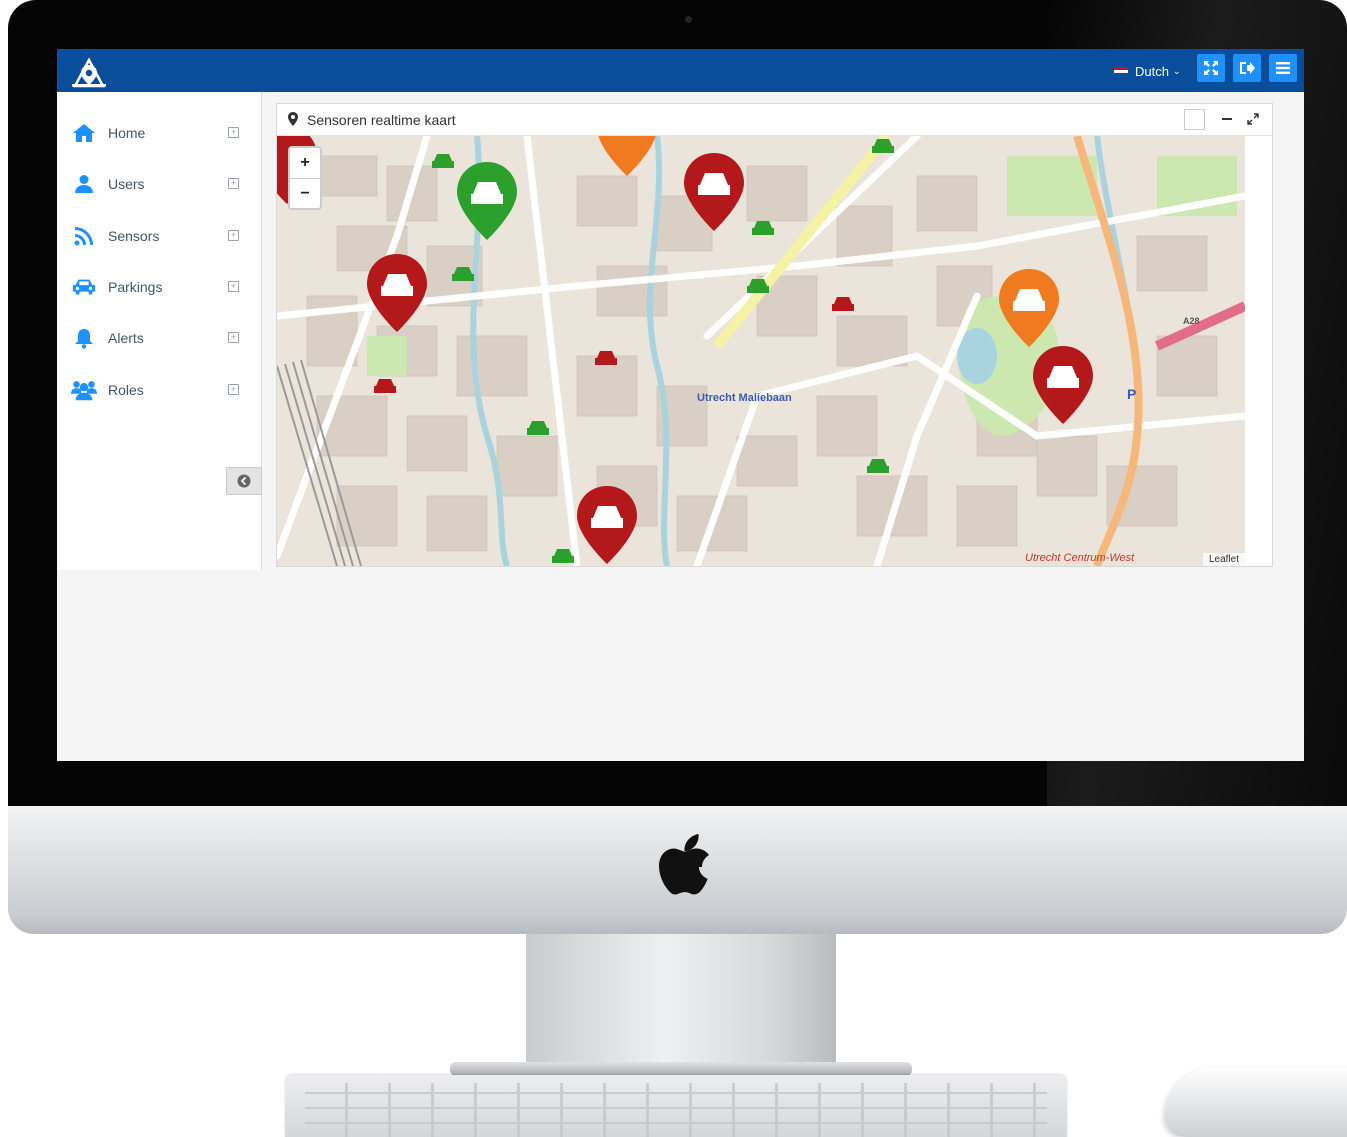 Image resolution: width=1347 pixels, height=1137 pixels. Describe the element at coordinates (159, 184) in the screenshot. I see `sidebar-item-users: Users +` at that location.